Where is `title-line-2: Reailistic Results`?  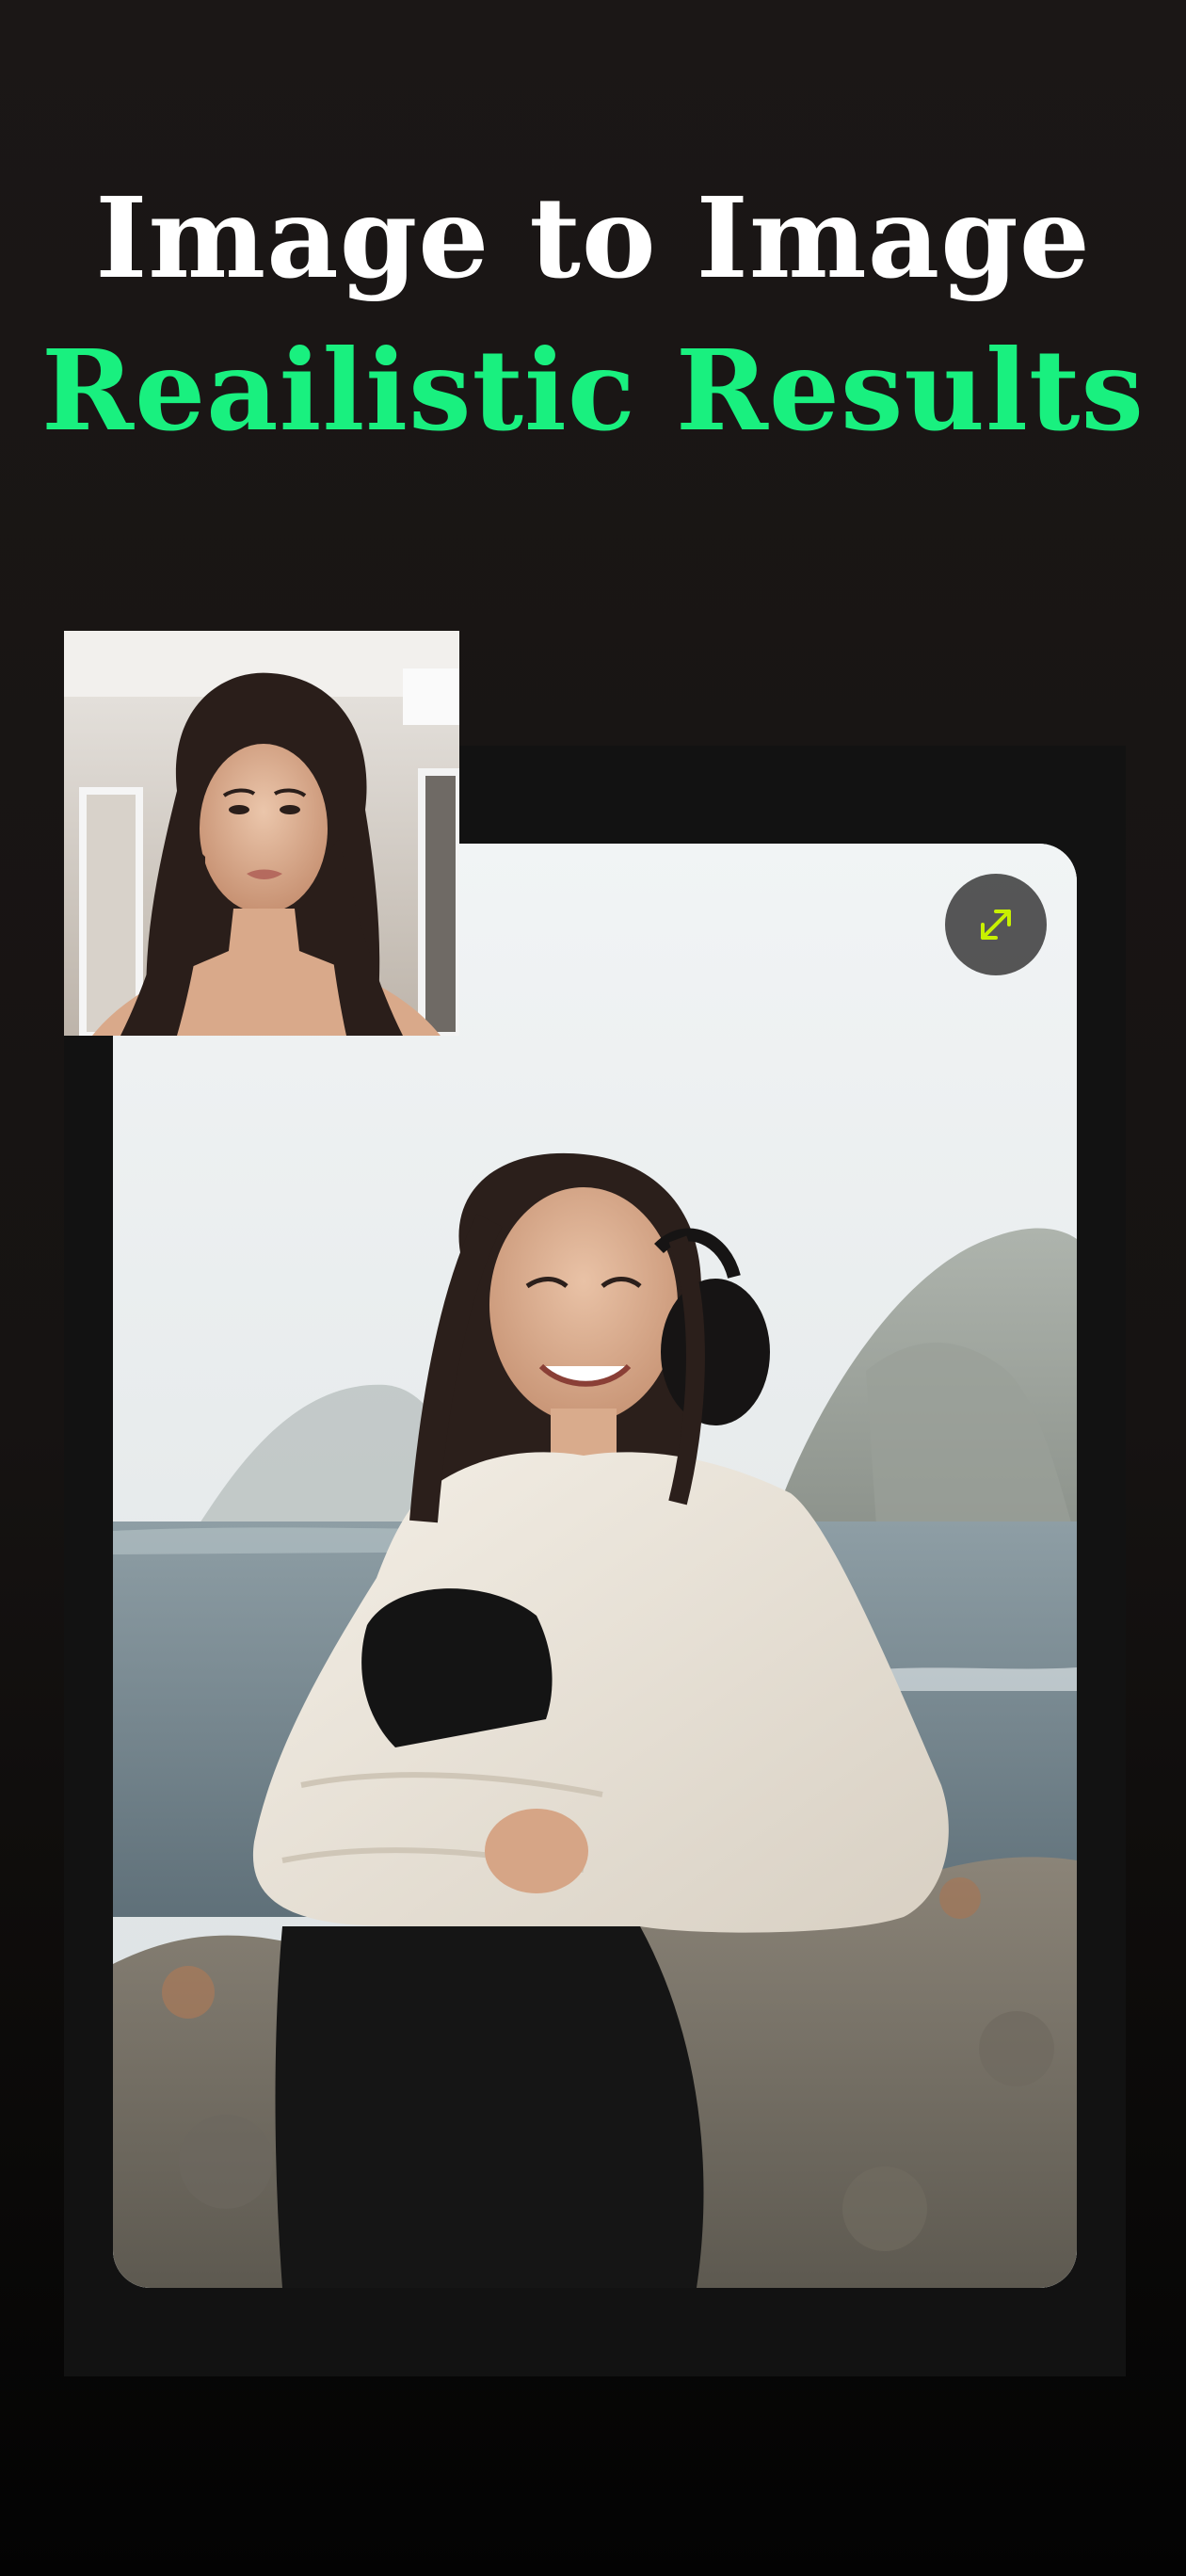
title-line-2: Reailistic Results is located at coordinates (593, 390).